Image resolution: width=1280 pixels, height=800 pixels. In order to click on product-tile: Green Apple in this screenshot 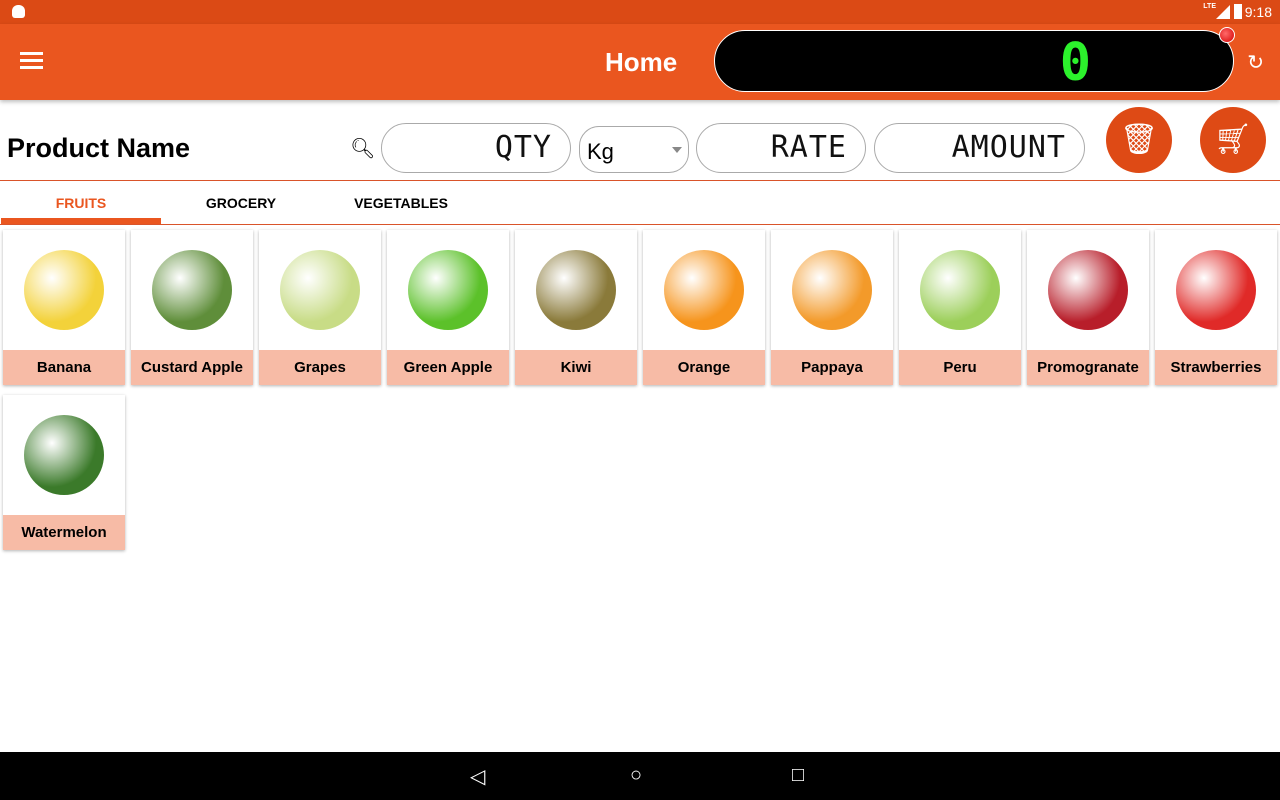, I will do `click(448, 307)`.